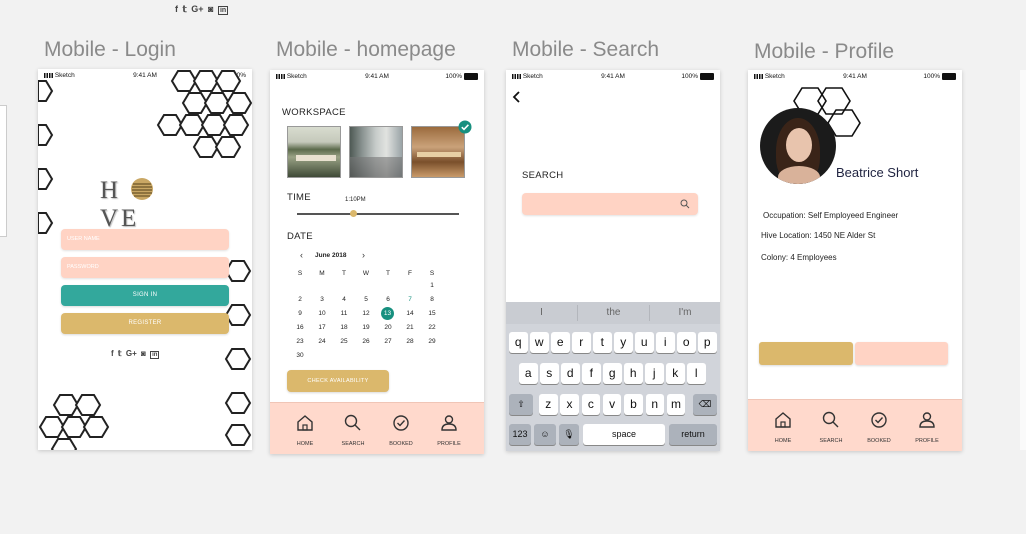  What do you see at coordinates (301, 255) in the screenshot?
I see `prev-month-icon: ‹` at bounding box center [301, 255].